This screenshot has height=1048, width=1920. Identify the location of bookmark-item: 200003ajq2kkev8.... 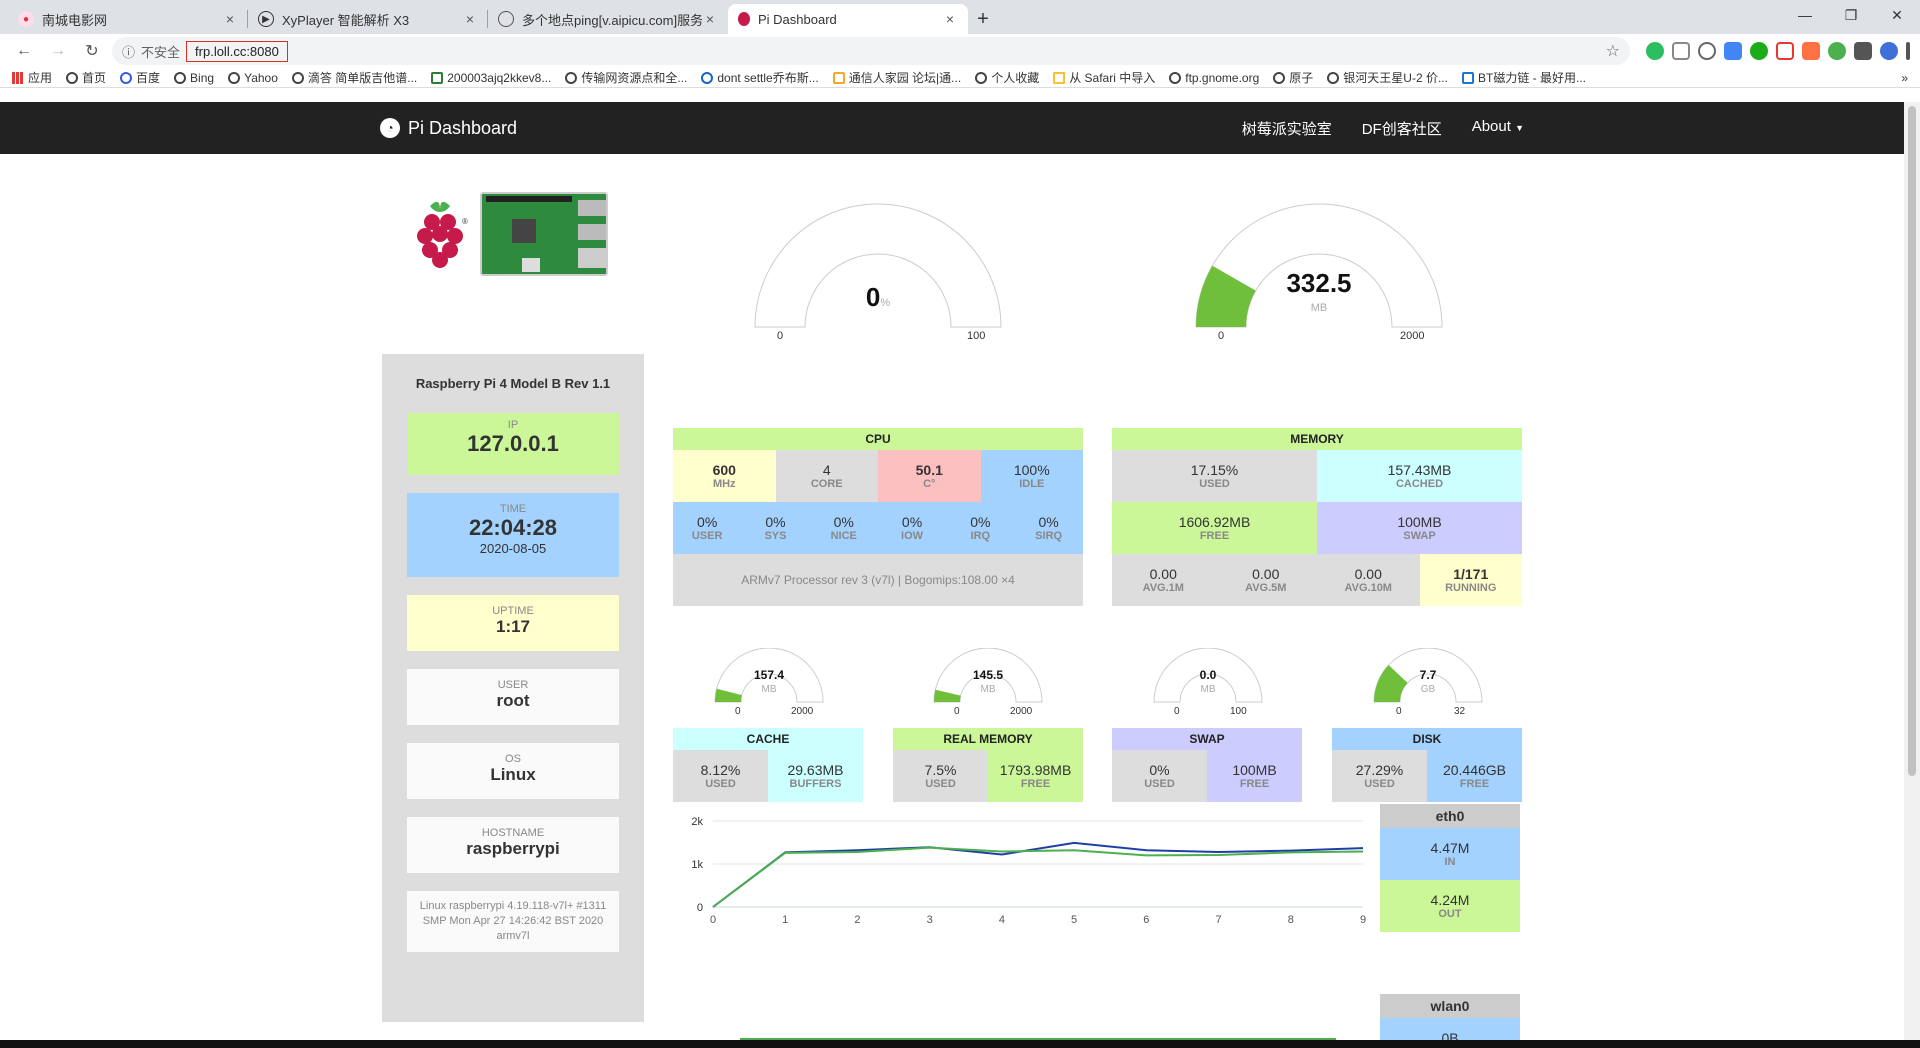
(491, 78).